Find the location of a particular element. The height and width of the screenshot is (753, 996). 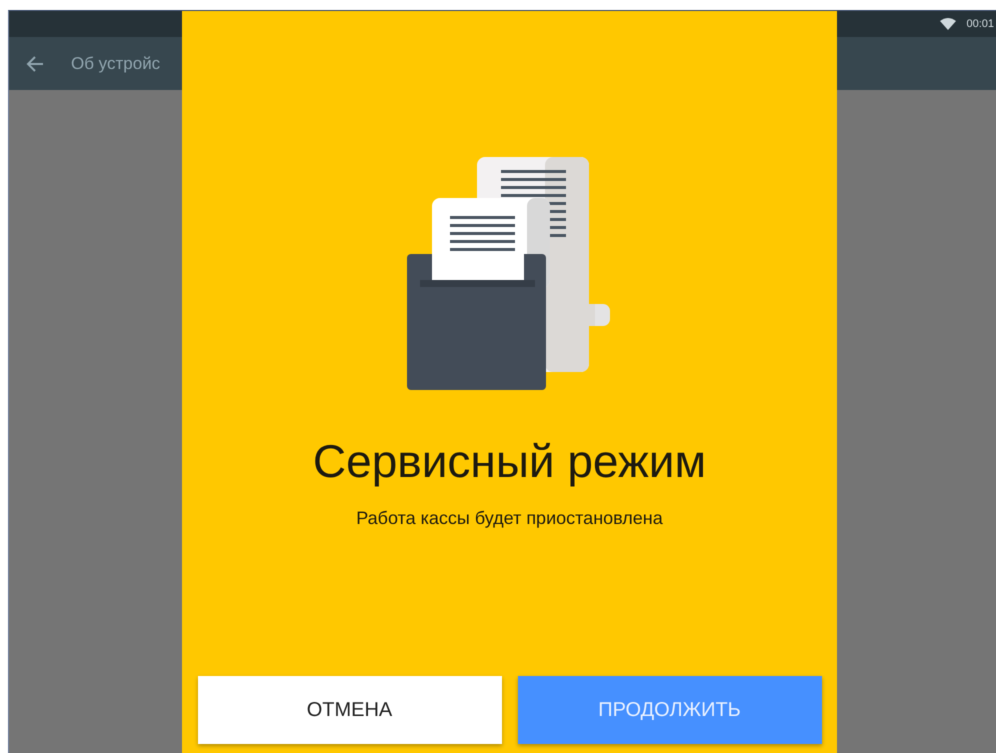

cancel-button: ОТМЕНА is located at coordinates (350, 710).